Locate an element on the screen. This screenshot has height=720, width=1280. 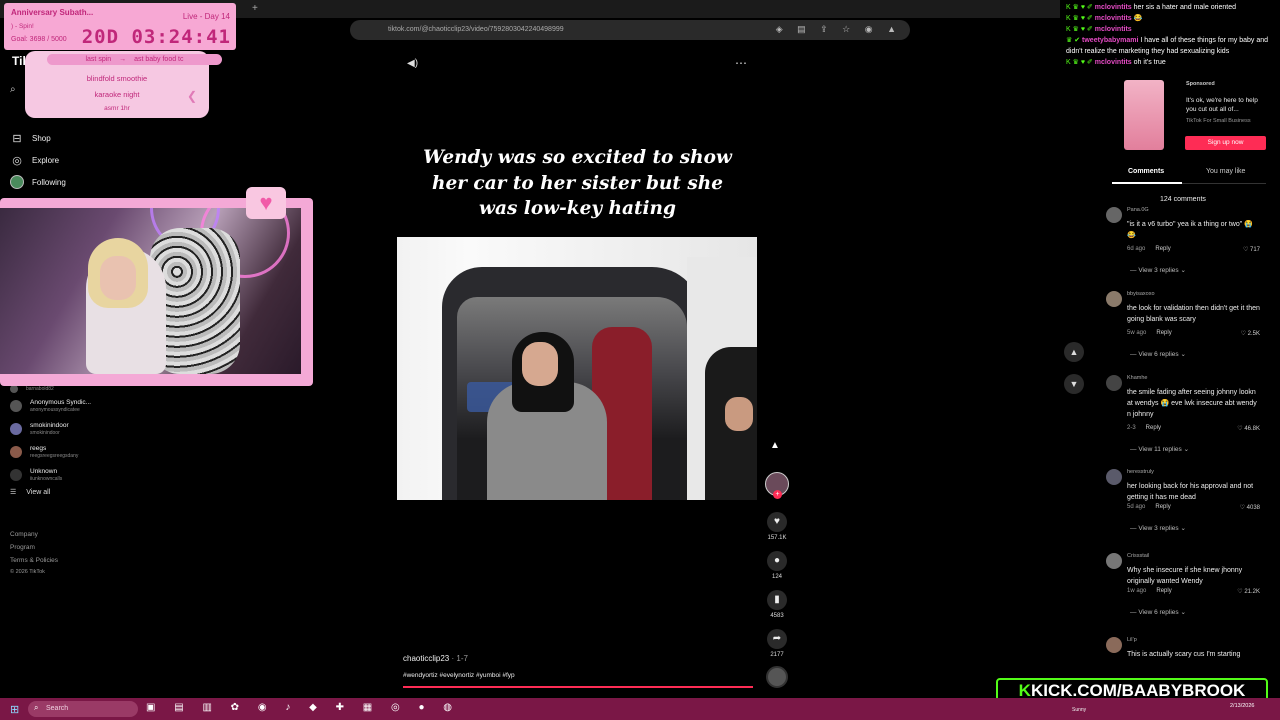
comment-like-button: ♡ 21.2K is located at coordinates (1248, 591).